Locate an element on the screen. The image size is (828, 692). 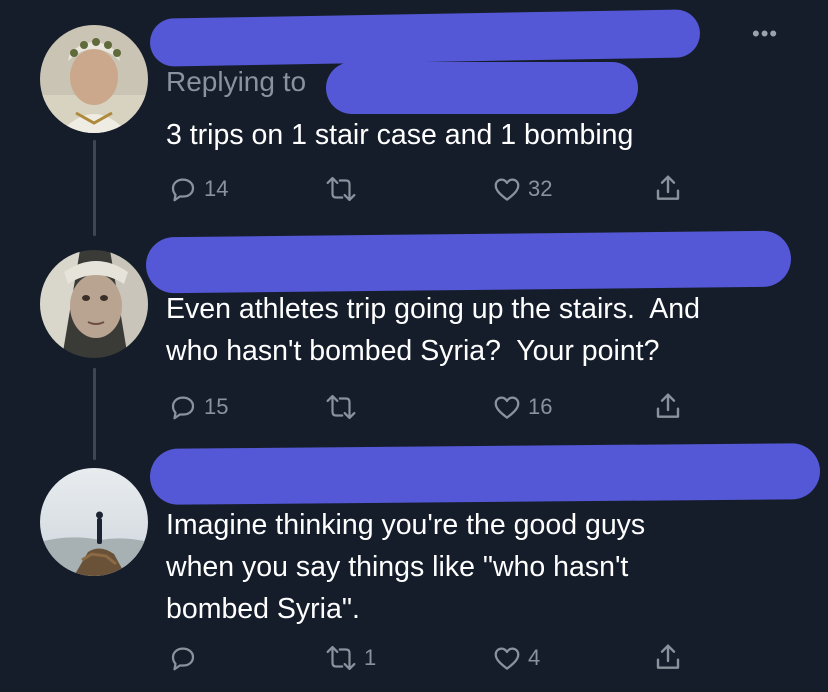
more-options-icon: ••• is located at coordinates (772, 34).